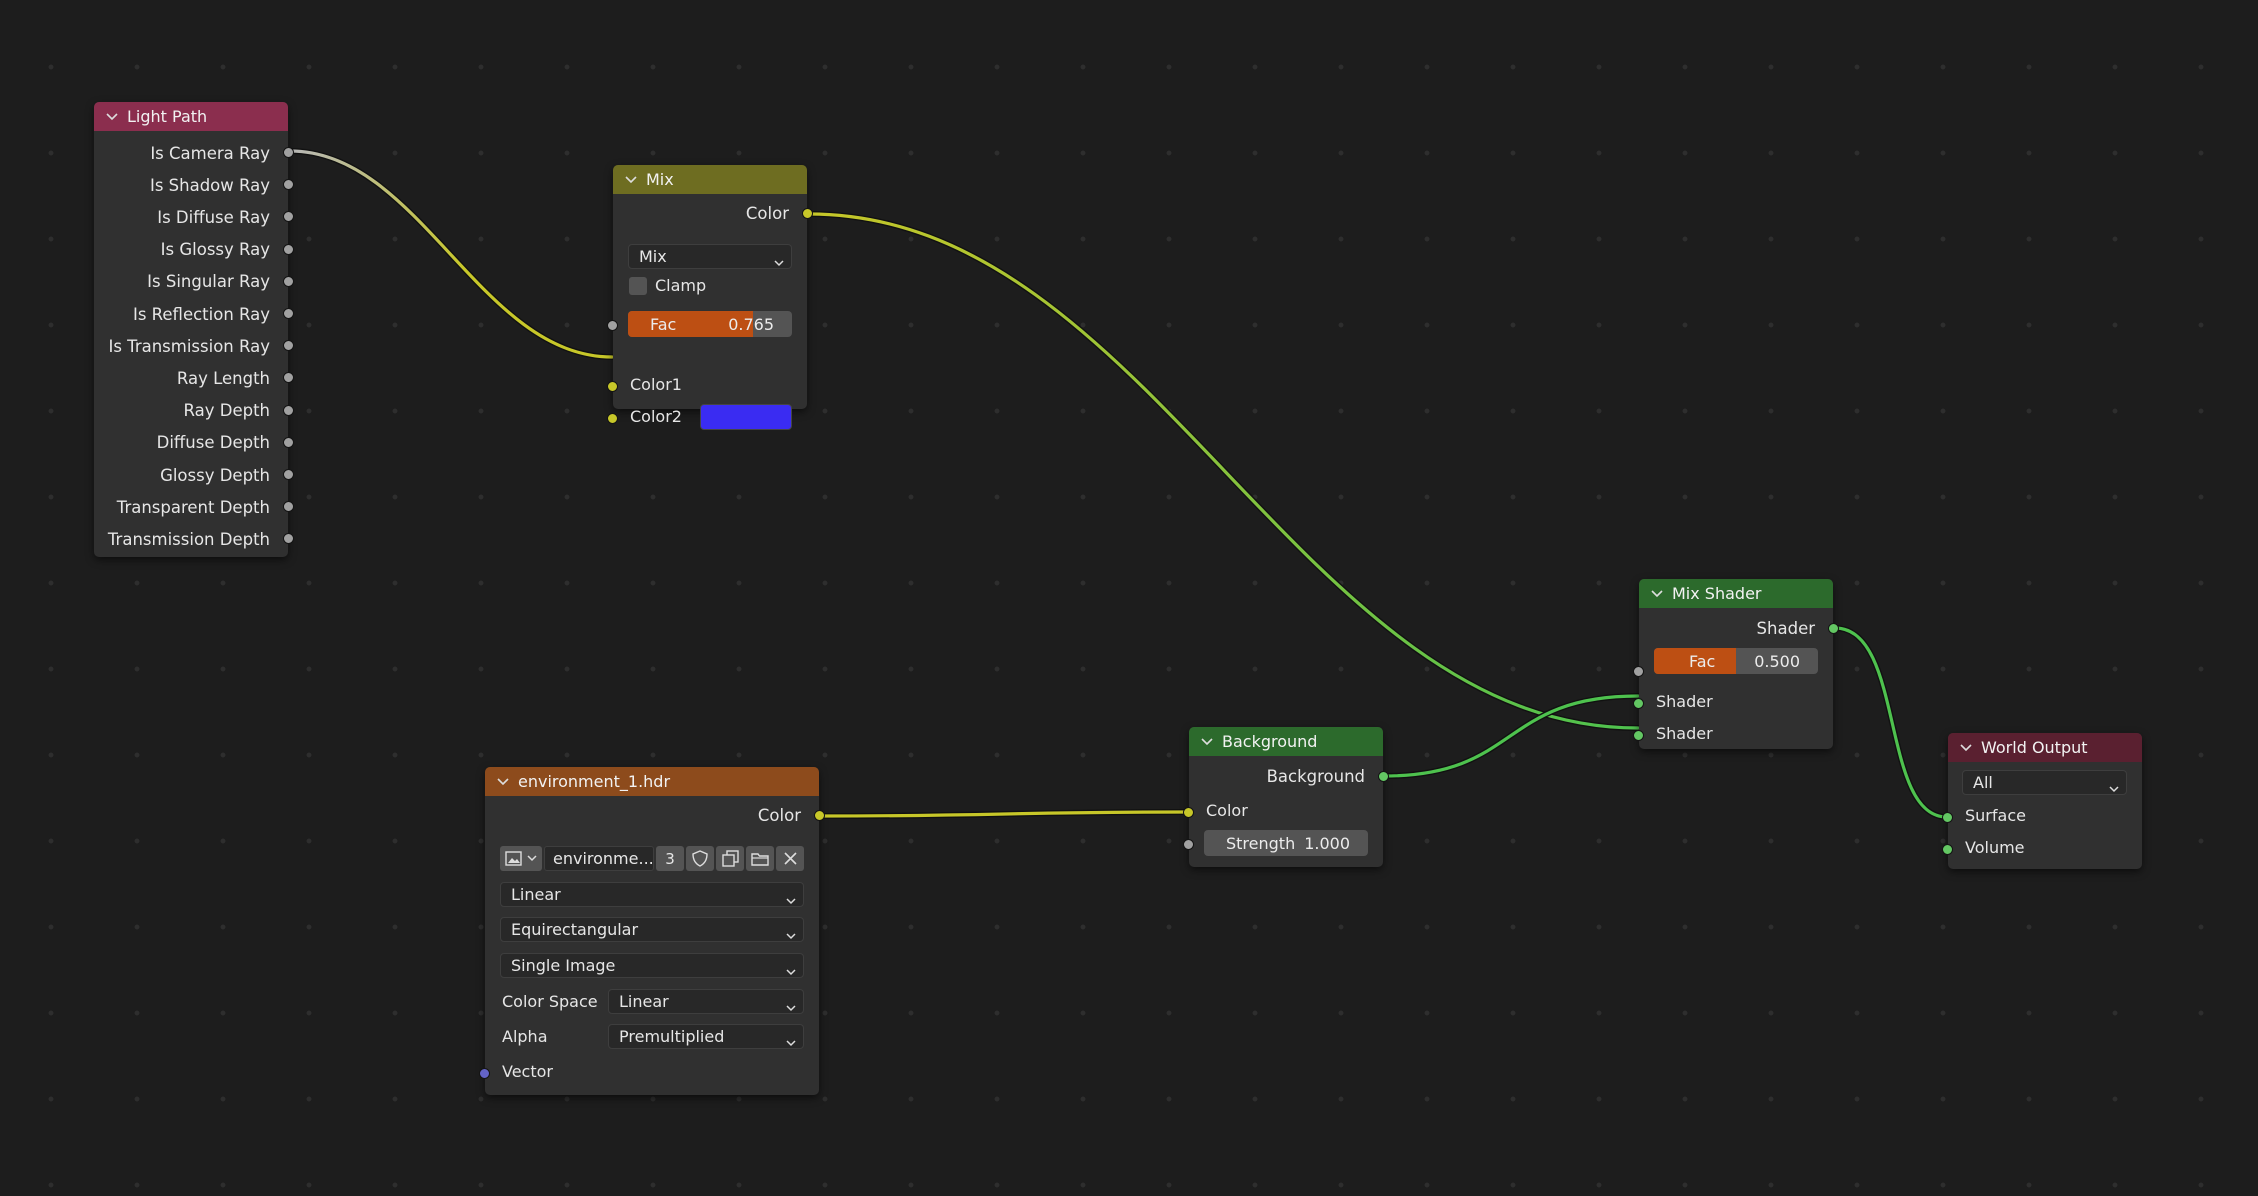 Image resolution: width=2258 pixels, height=1196 pixels. I want to click on volume-input-socket, so click(1947, 849).